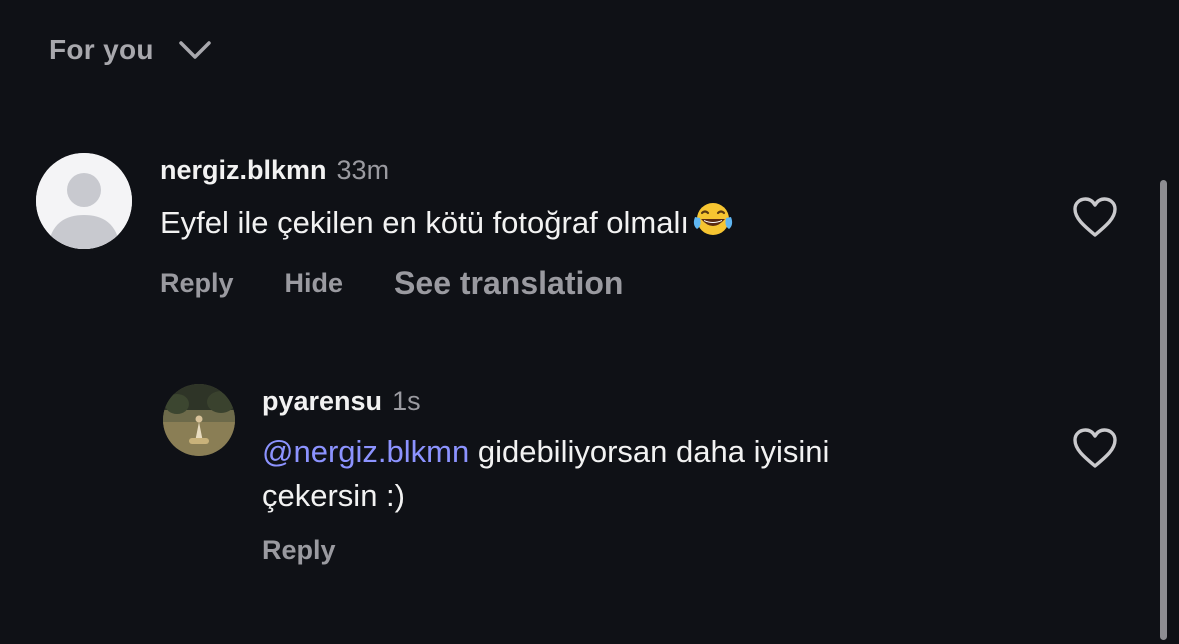 Image resolution: width=1179 pixels, height=644 pixels. Describe the element at coordinates (649, 451) in the screenshot. I see `reply-text-content: gidebiliyorsan daha iyisini` at that location.